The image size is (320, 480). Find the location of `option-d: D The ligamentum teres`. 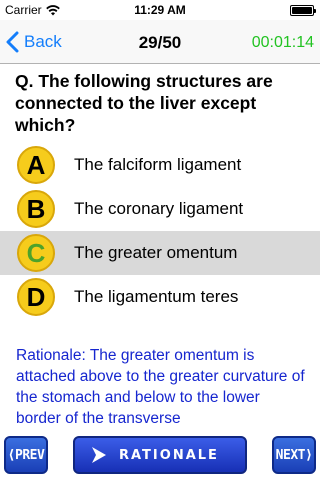

option-d: D The ligamentum teres is located at coordinates (160, 297).